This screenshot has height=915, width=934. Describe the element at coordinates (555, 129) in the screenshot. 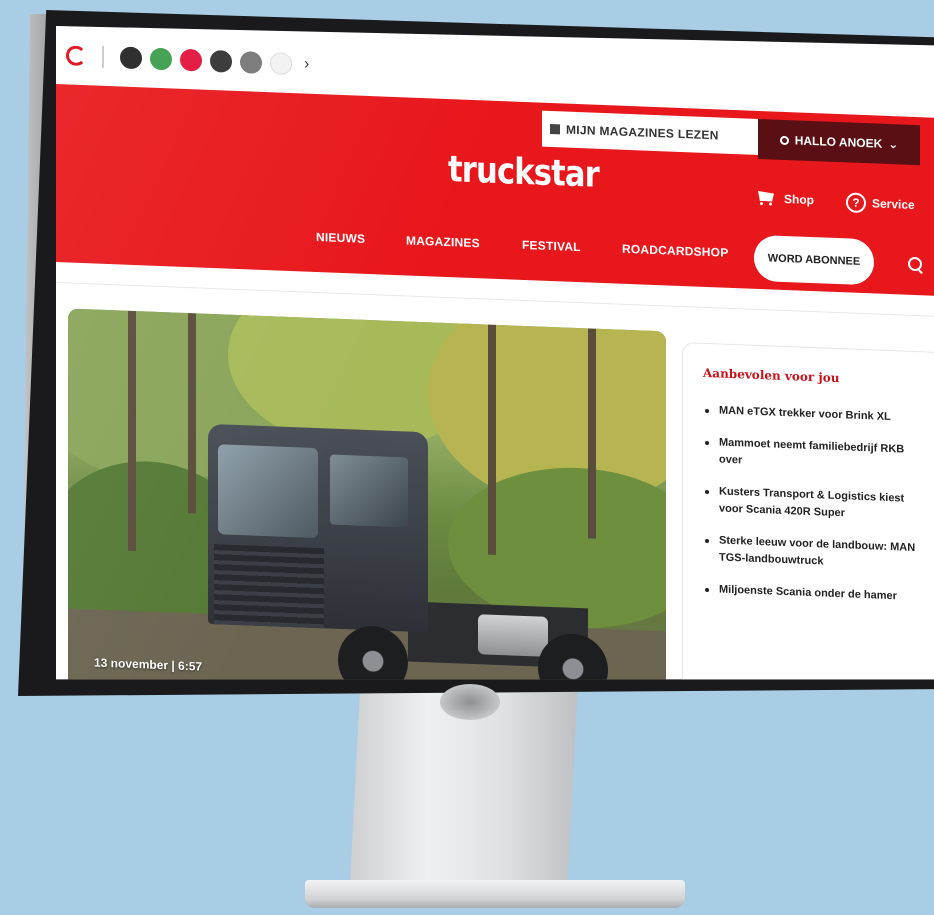

I see `magazine-icon` at that location.